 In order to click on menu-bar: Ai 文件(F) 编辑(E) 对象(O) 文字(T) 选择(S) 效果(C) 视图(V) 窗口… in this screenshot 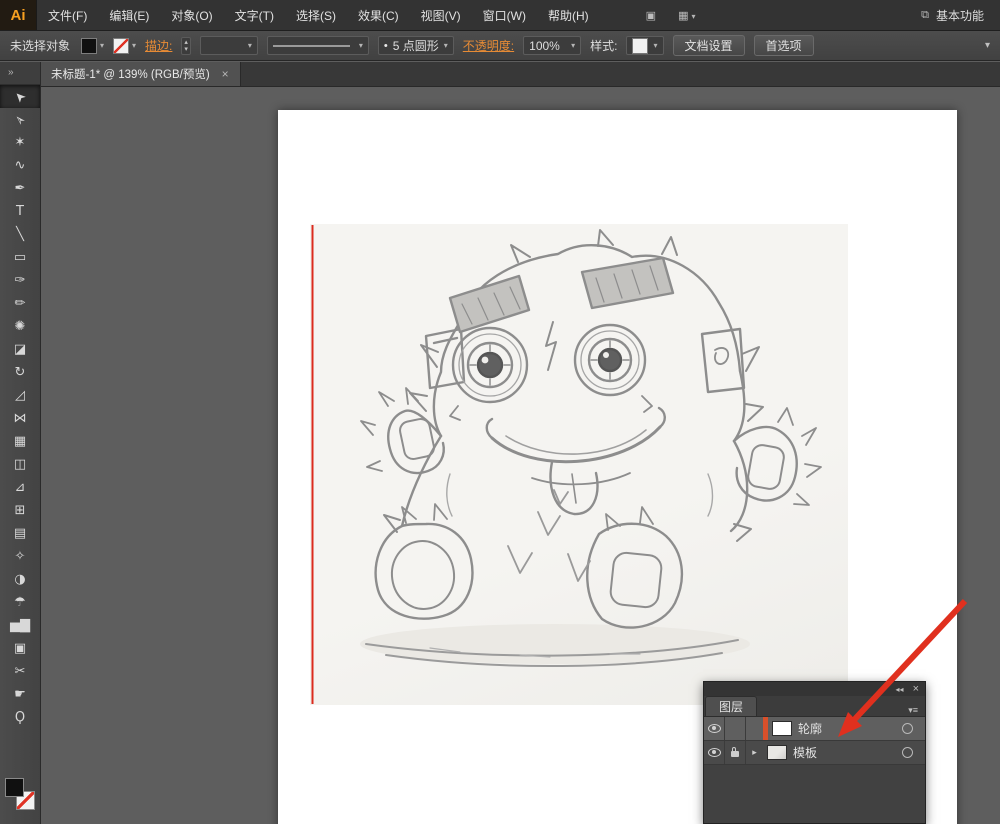, I will do `click(500, 15)`.